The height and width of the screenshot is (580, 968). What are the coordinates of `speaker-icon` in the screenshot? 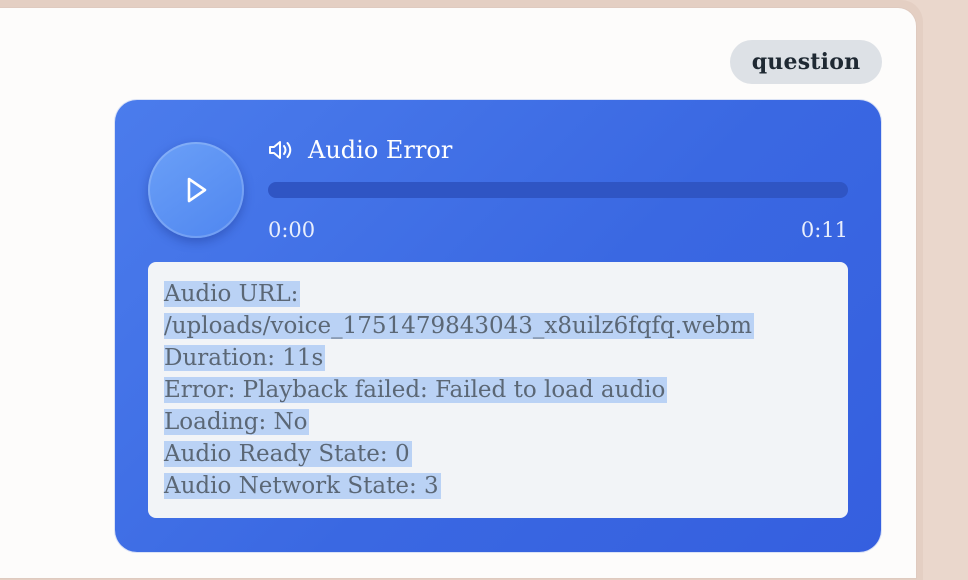 It's located at (280, 150).